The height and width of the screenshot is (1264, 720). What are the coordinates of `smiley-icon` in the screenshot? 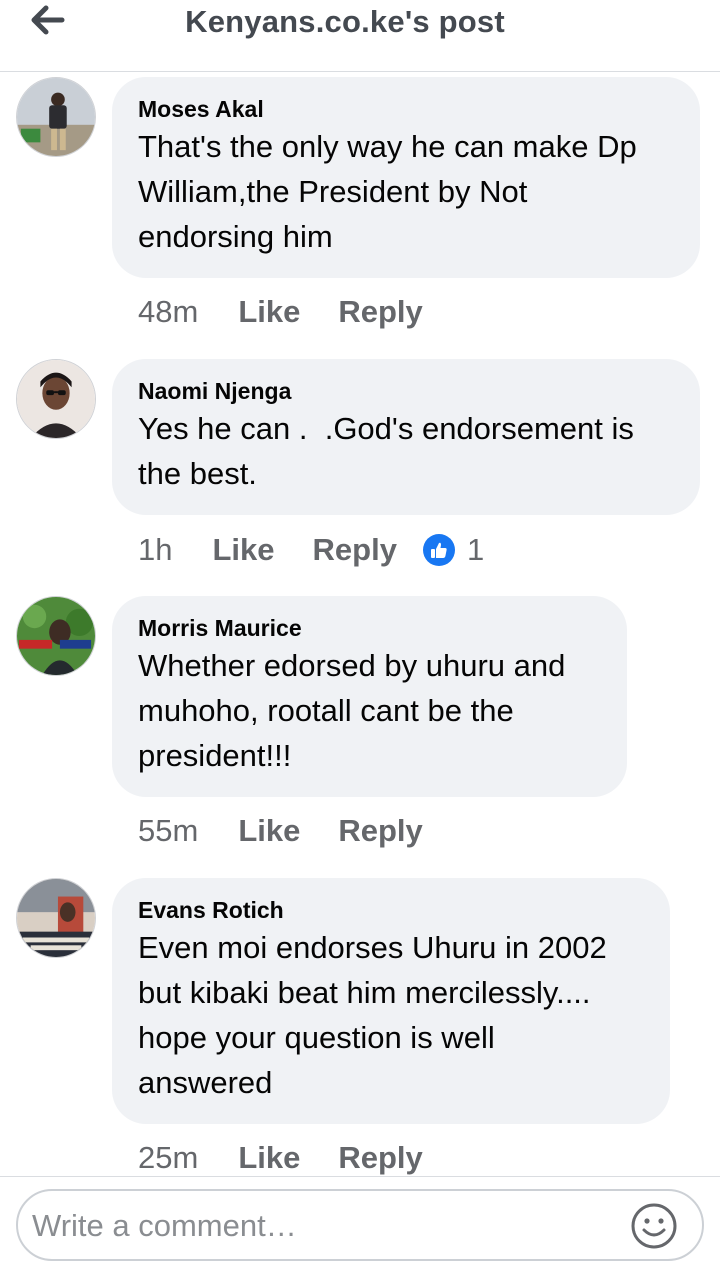 It's located at (654, 1226).